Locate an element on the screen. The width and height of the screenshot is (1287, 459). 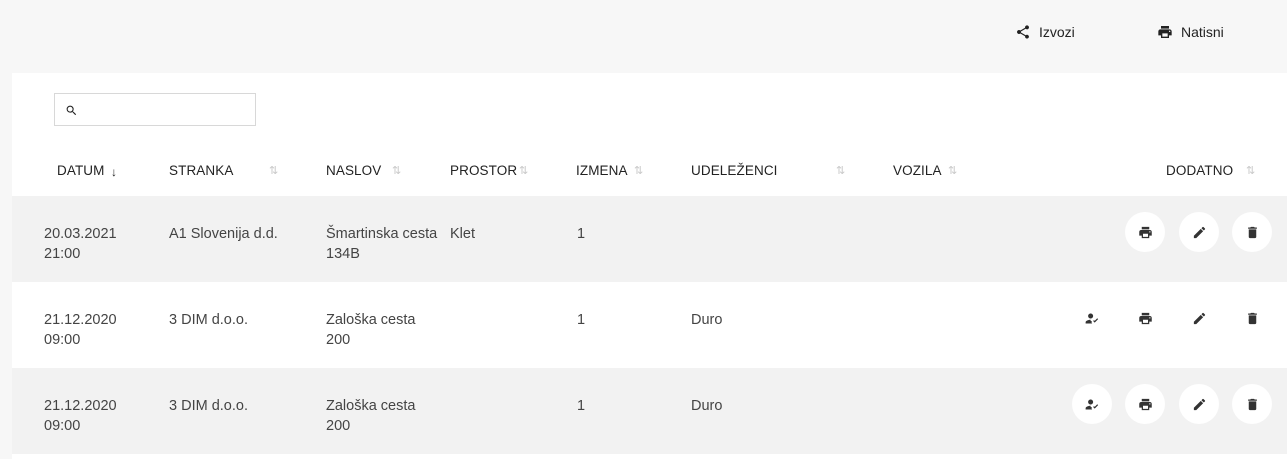
export-button: Izvozi is located at coordinates (1045, 32).